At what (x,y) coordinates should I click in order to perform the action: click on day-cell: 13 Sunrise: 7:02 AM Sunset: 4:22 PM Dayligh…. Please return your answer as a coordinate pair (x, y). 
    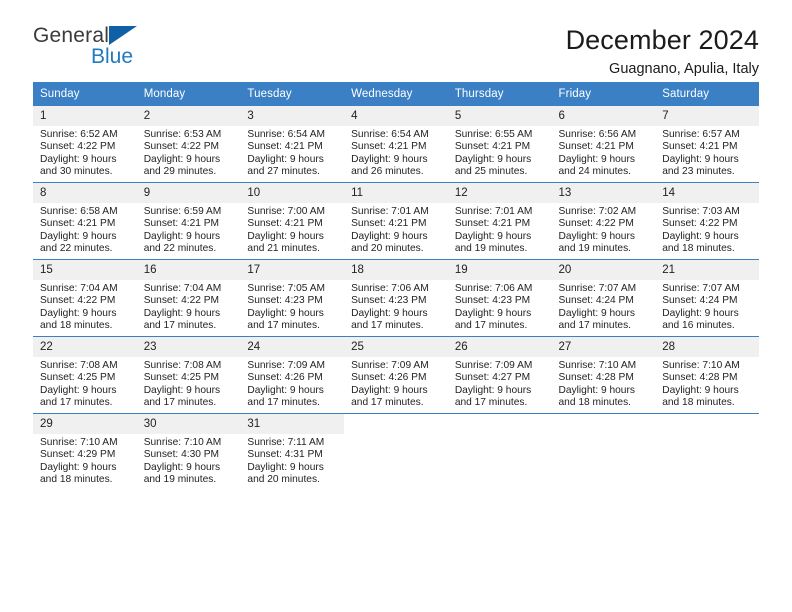
    Looking at the image, I should click on (603, 221).